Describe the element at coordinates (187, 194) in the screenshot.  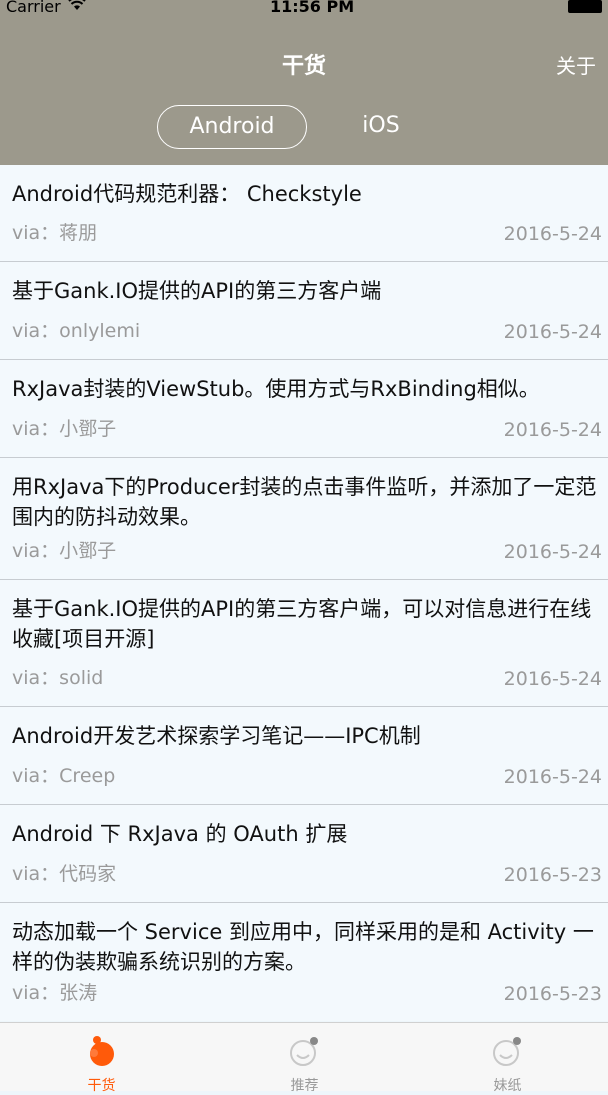
I see `article-title: Android代码规范利器： Checkstyle` at that location.